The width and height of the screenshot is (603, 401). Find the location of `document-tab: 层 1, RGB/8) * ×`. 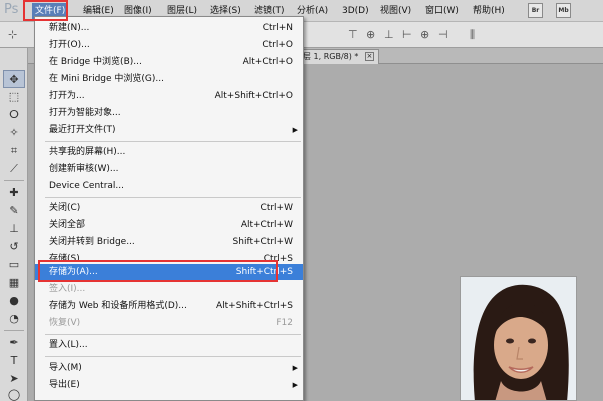

document-tab: 层 1, RGB/8) * × is located at coordinates (338, 56).